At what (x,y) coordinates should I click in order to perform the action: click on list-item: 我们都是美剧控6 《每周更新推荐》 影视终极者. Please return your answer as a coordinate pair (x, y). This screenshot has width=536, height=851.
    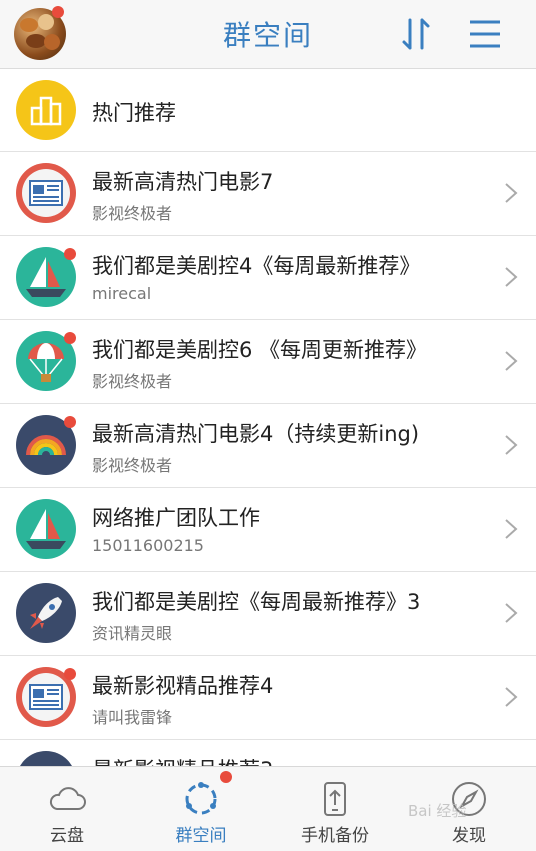
    Looking at the image, I should click on (268, 362).